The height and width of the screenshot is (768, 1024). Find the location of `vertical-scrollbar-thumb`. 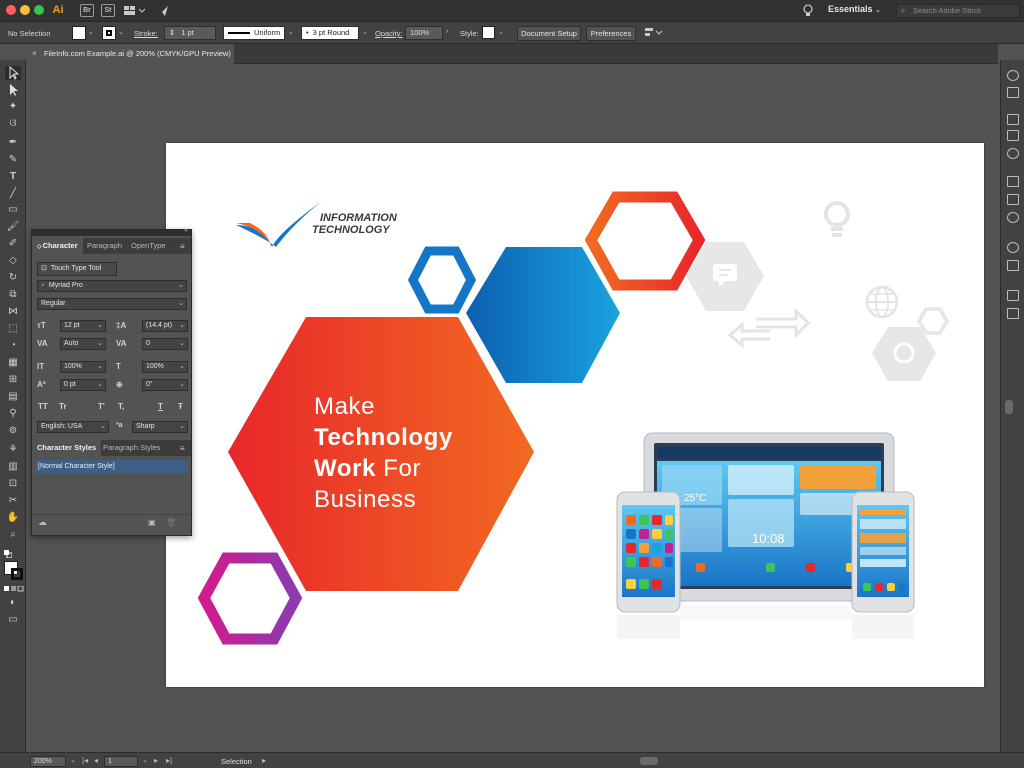

vertical-scrollbar-thumb is located at coordinates (1009, 407).